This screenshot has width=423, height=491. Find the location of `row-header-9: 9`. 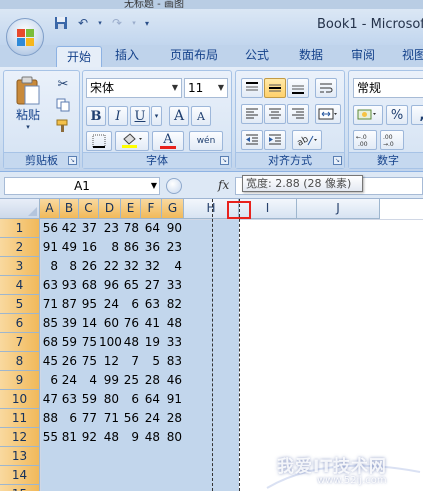

row-header-9: 9 is located at coordinates (20, 380).